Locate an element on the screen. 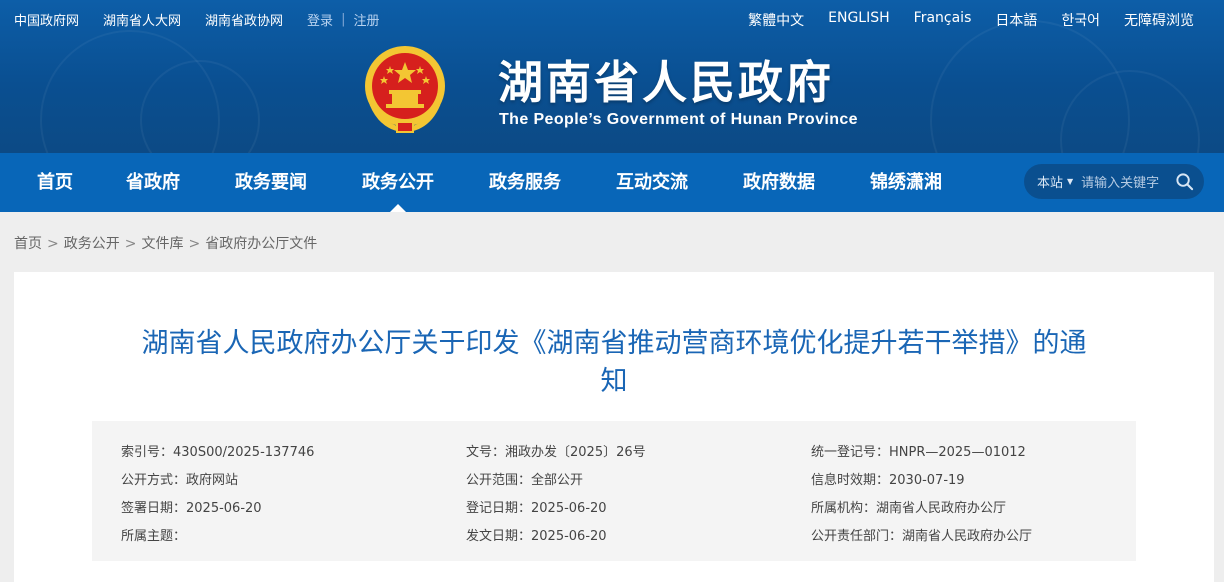 The width and height of the screenshot is (1224, 582). lang-korean: 한국어 is located at coordinates (1080, 20).